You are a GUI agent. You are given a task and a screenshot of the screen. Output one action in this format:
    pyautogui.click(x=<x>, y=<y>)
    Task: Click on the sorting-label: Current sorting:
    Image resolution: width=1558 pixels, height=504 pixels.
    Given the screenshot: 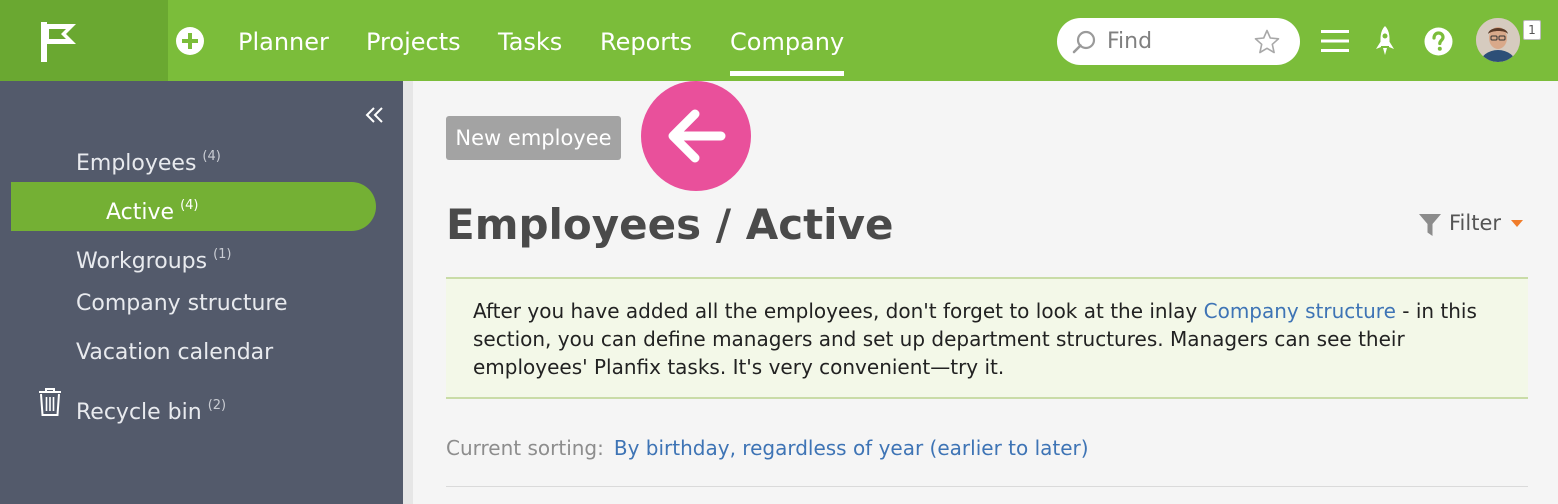 What is the action you would take?
    pyautogui.click(x=525, y=448)
    